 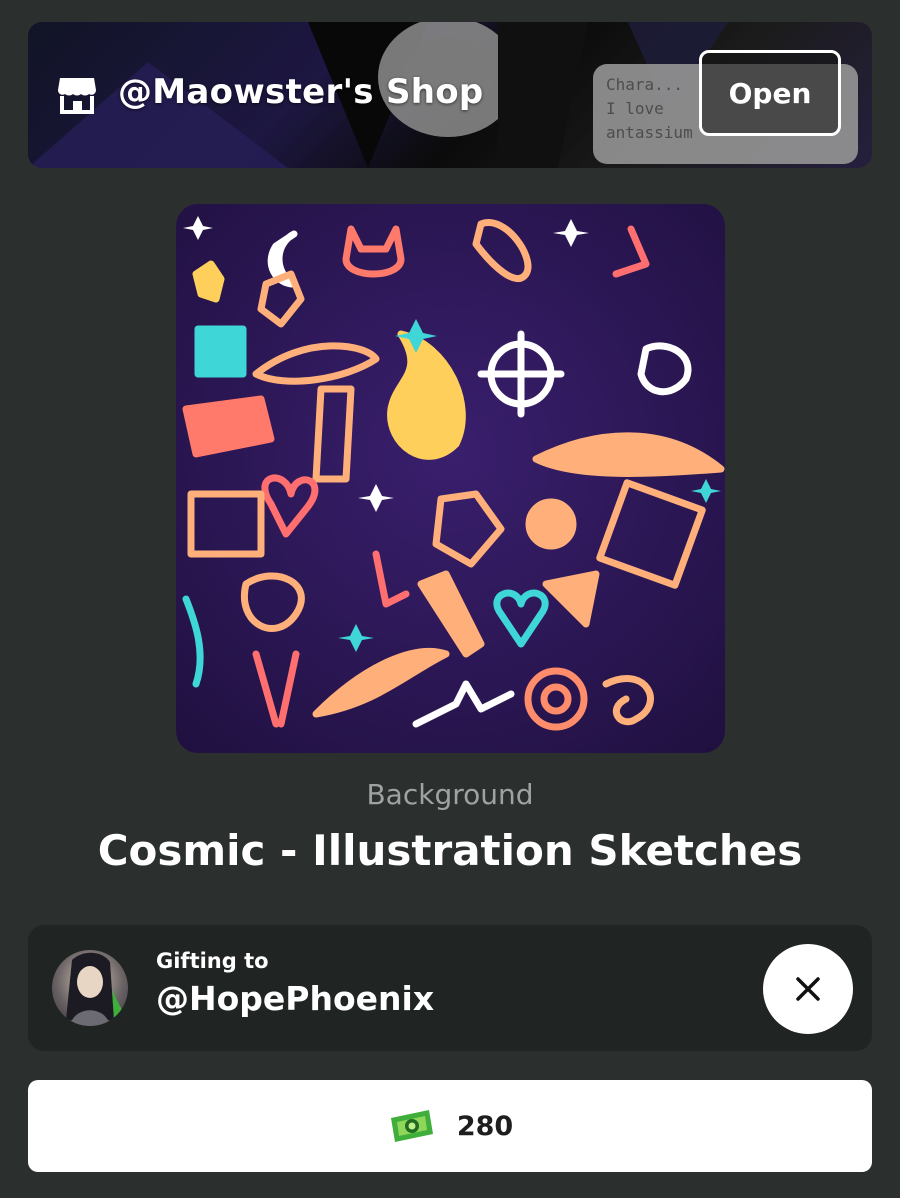 What do you see at coordinates (295, 998) in the screenshot?
I see `gift-recipient-username: @HopePhoenix` at bounding box center [295, 998].